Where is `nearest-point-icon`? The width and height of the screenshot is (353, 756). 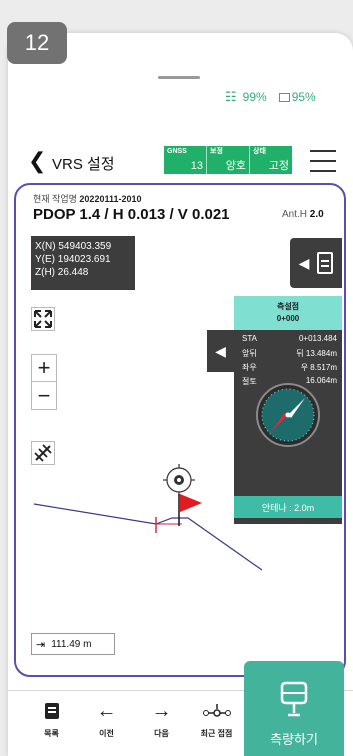 nearest-point-icon is located at coordinates (217, 711).